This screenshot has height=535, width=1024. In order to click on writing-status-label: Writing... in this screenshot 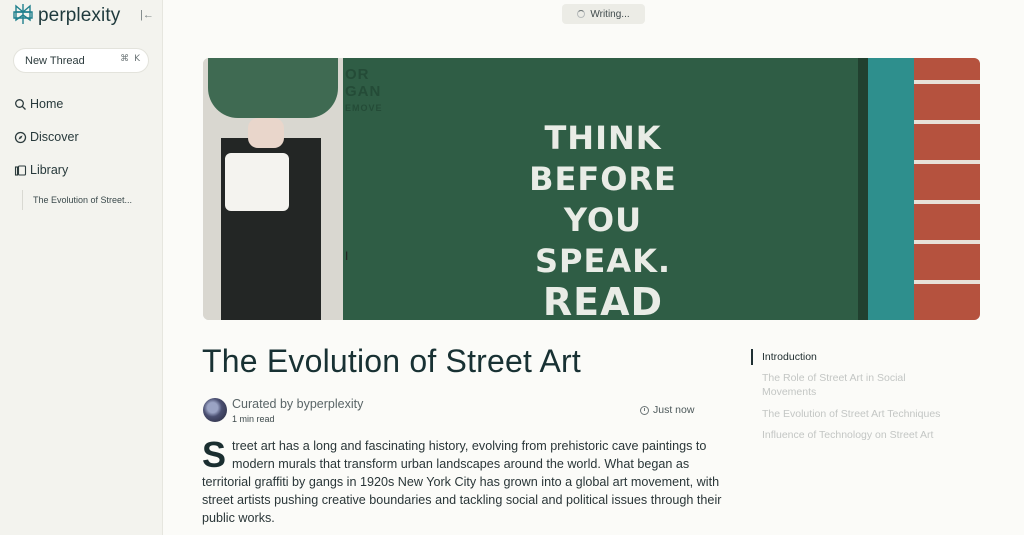, I will do `click(610, 14)`.